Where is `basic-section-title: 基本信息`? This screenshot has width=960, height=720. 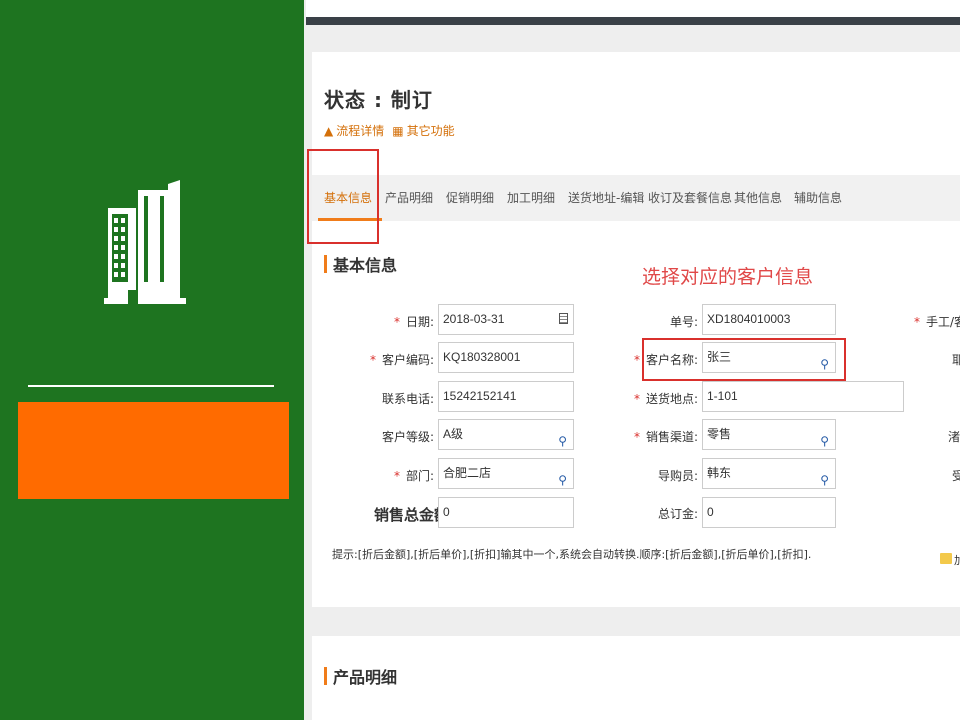
basic-section-title: 基本信息 is located at coordinates (360, 264).